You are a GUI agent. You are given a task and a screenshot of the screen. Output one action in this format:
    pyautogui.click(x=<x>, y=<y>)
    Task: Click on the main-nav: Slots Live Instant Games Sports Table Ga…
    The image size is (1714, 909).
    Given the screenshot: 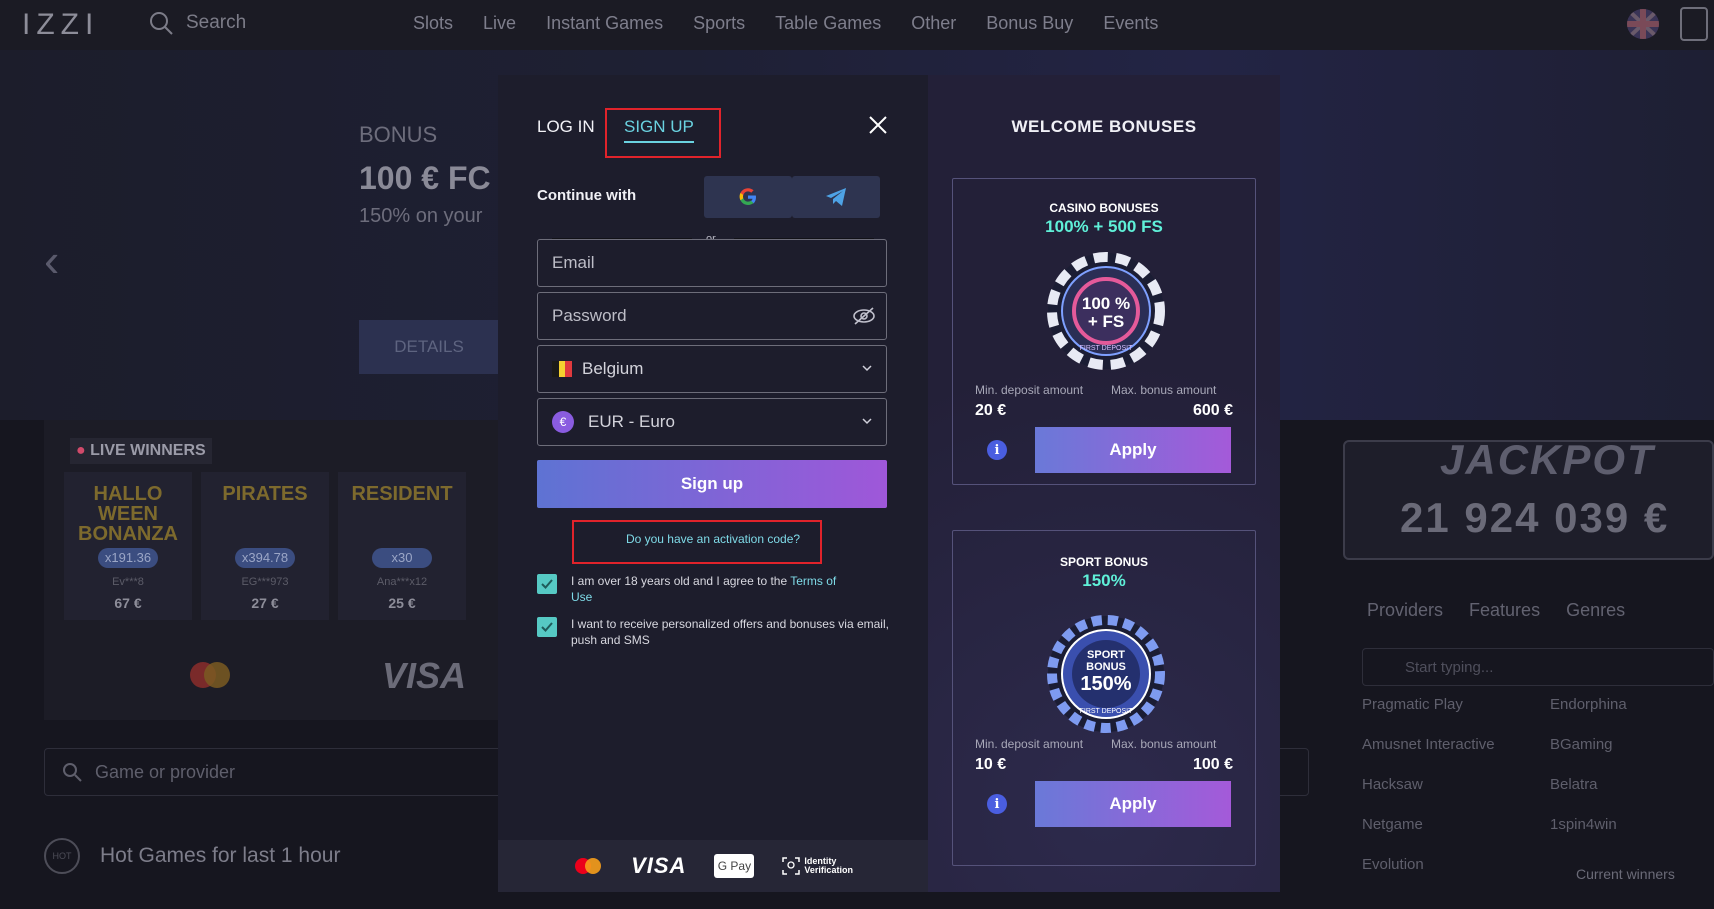 What is the action you would take?
    pyautogui.click(x=800, y=23)
    